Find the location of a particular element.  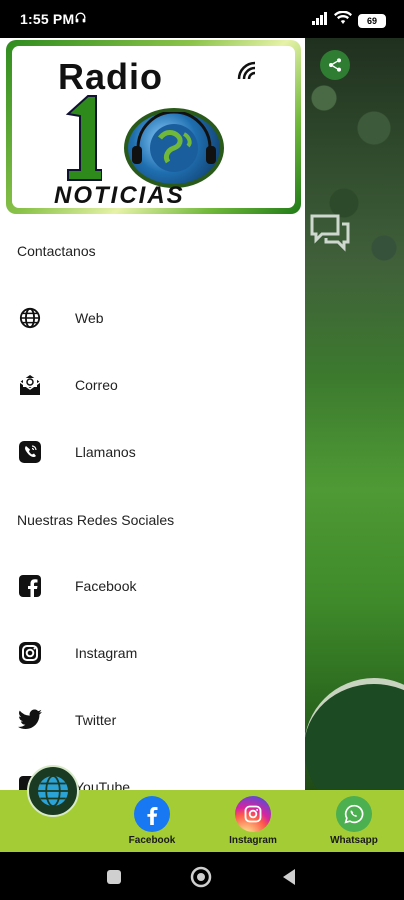

chat-icon is located at coordinates (330, 232).